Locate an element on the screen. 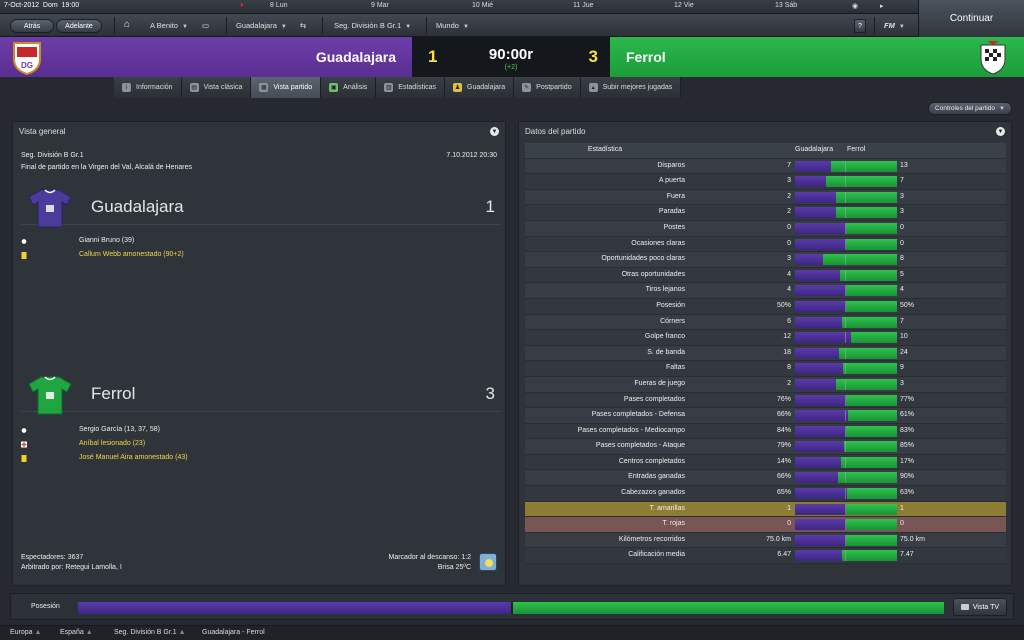  forward-button: Adelante is located at coordinates (79, 26).